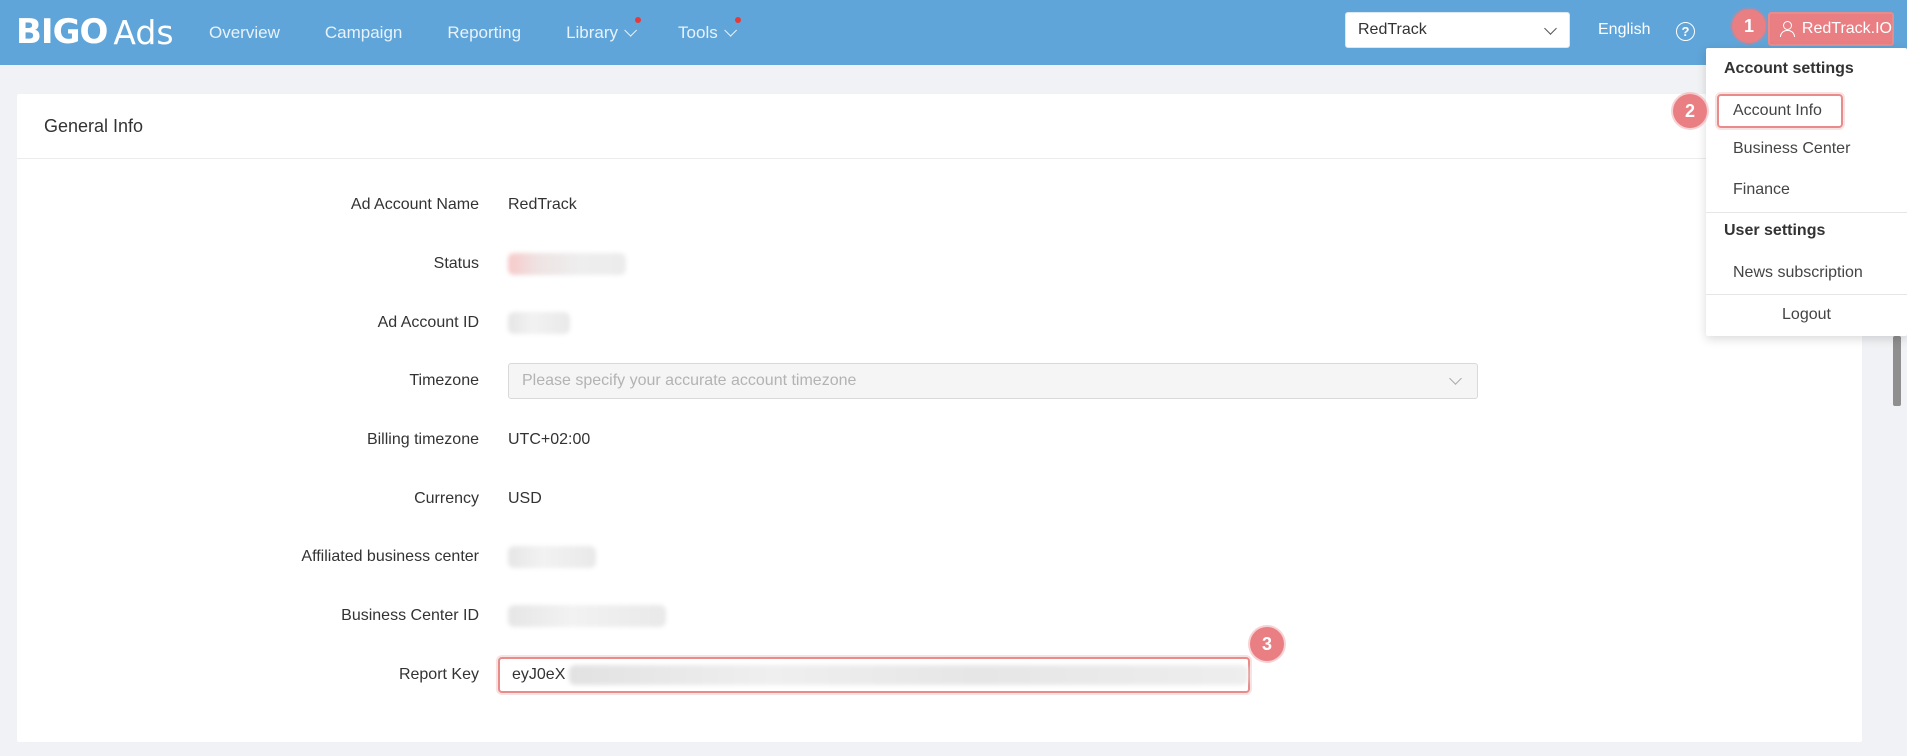  What do you see at coordinates (592, 32) in the screenshot?
I see `nav-library-label: Library` at bounding box center [592, 32].